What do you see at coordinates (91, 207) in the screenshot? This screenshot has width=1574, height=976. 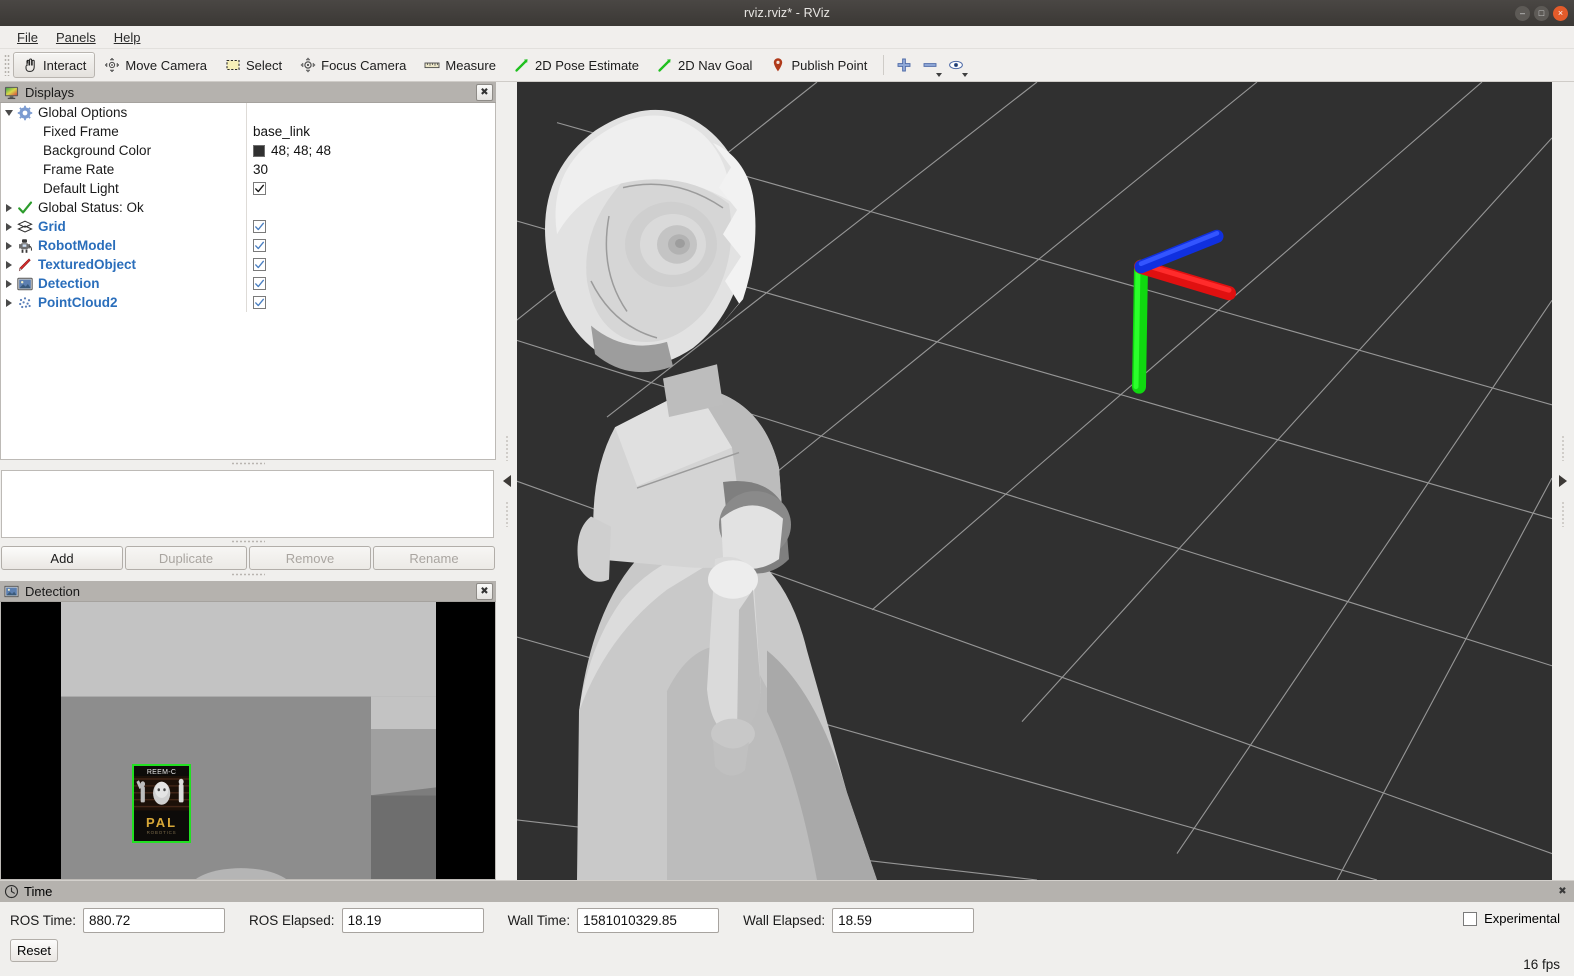 I see `tree-item-label: Global Status: Ok` at bounding box center [91, 207].